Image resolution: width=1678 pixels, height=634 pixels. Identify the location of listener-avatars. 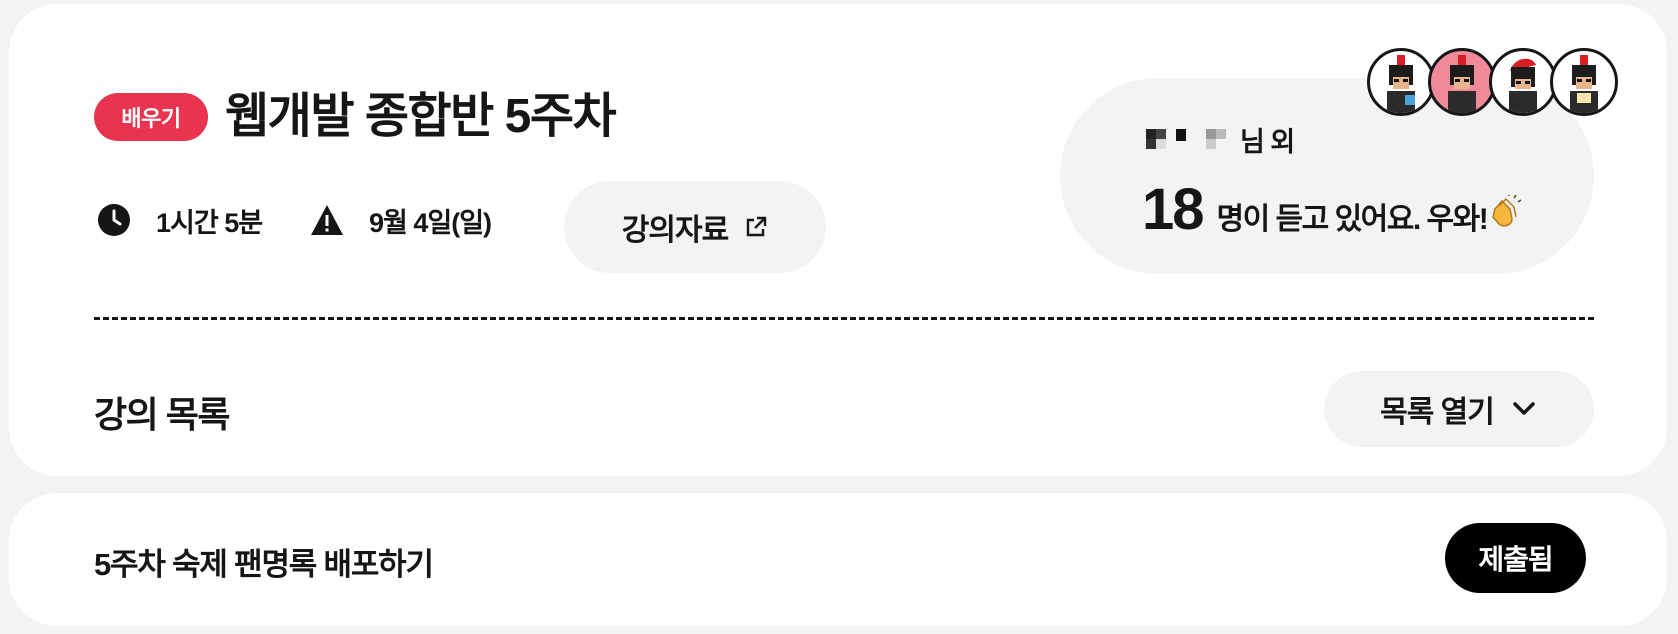
(1492, 82).